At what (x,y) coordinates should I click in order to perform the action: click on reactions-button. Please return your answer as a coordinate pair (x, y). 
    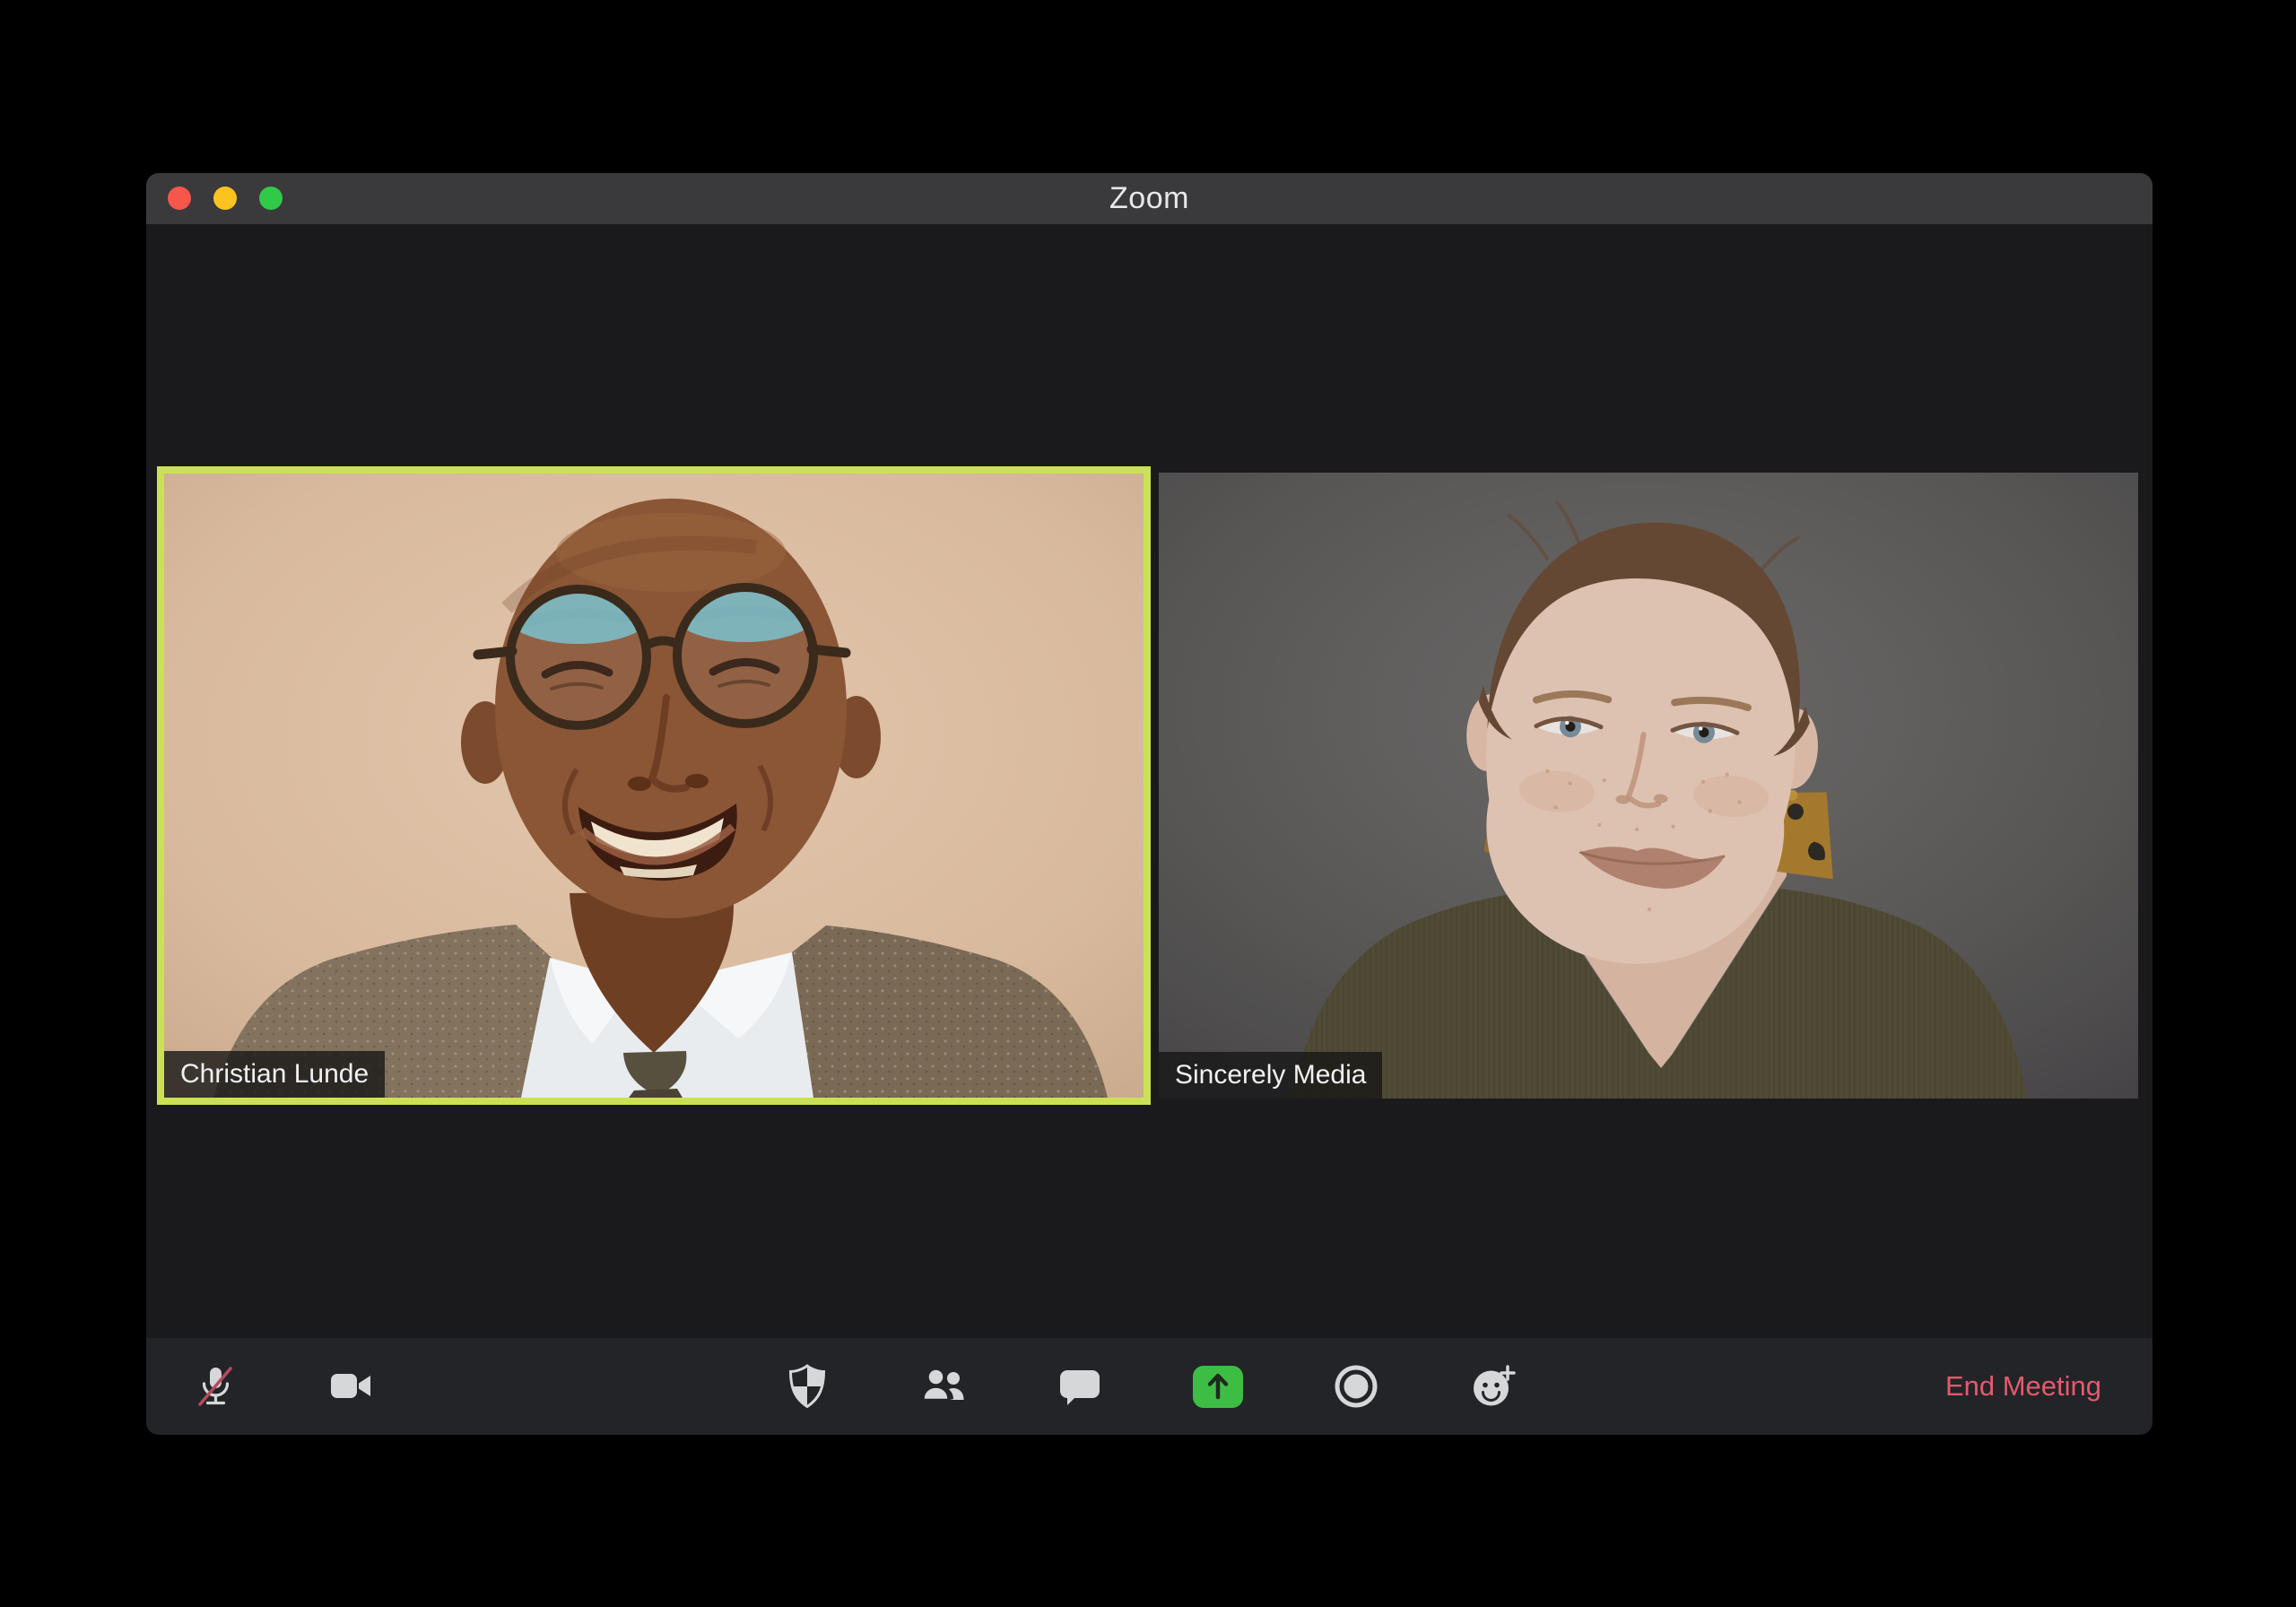
    Looking at the image, I should click on (1492, 1387).